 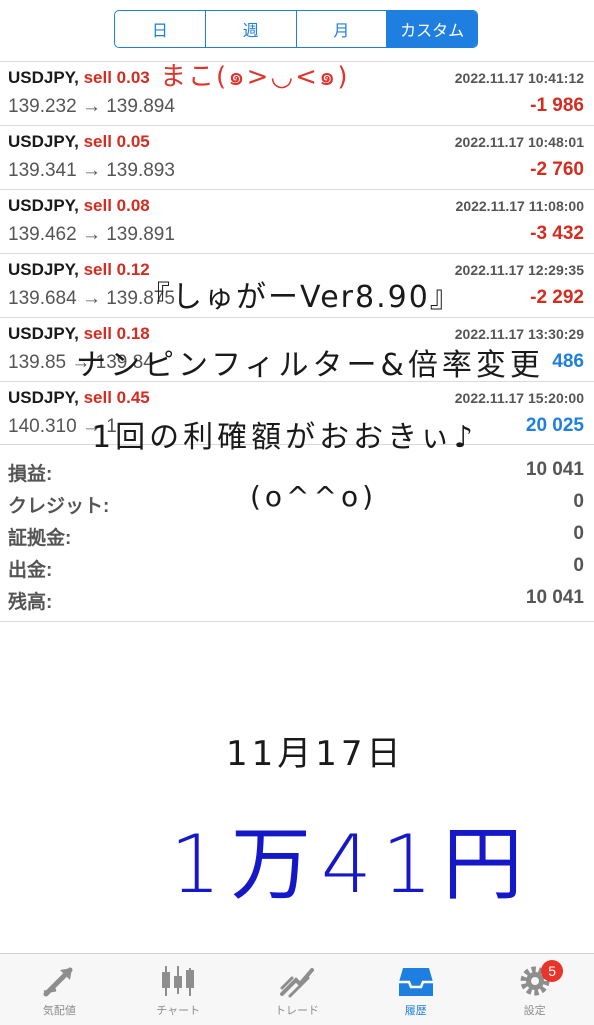 I want to click on handwritten-amount: 1万41円, so click(x=351, y=864).